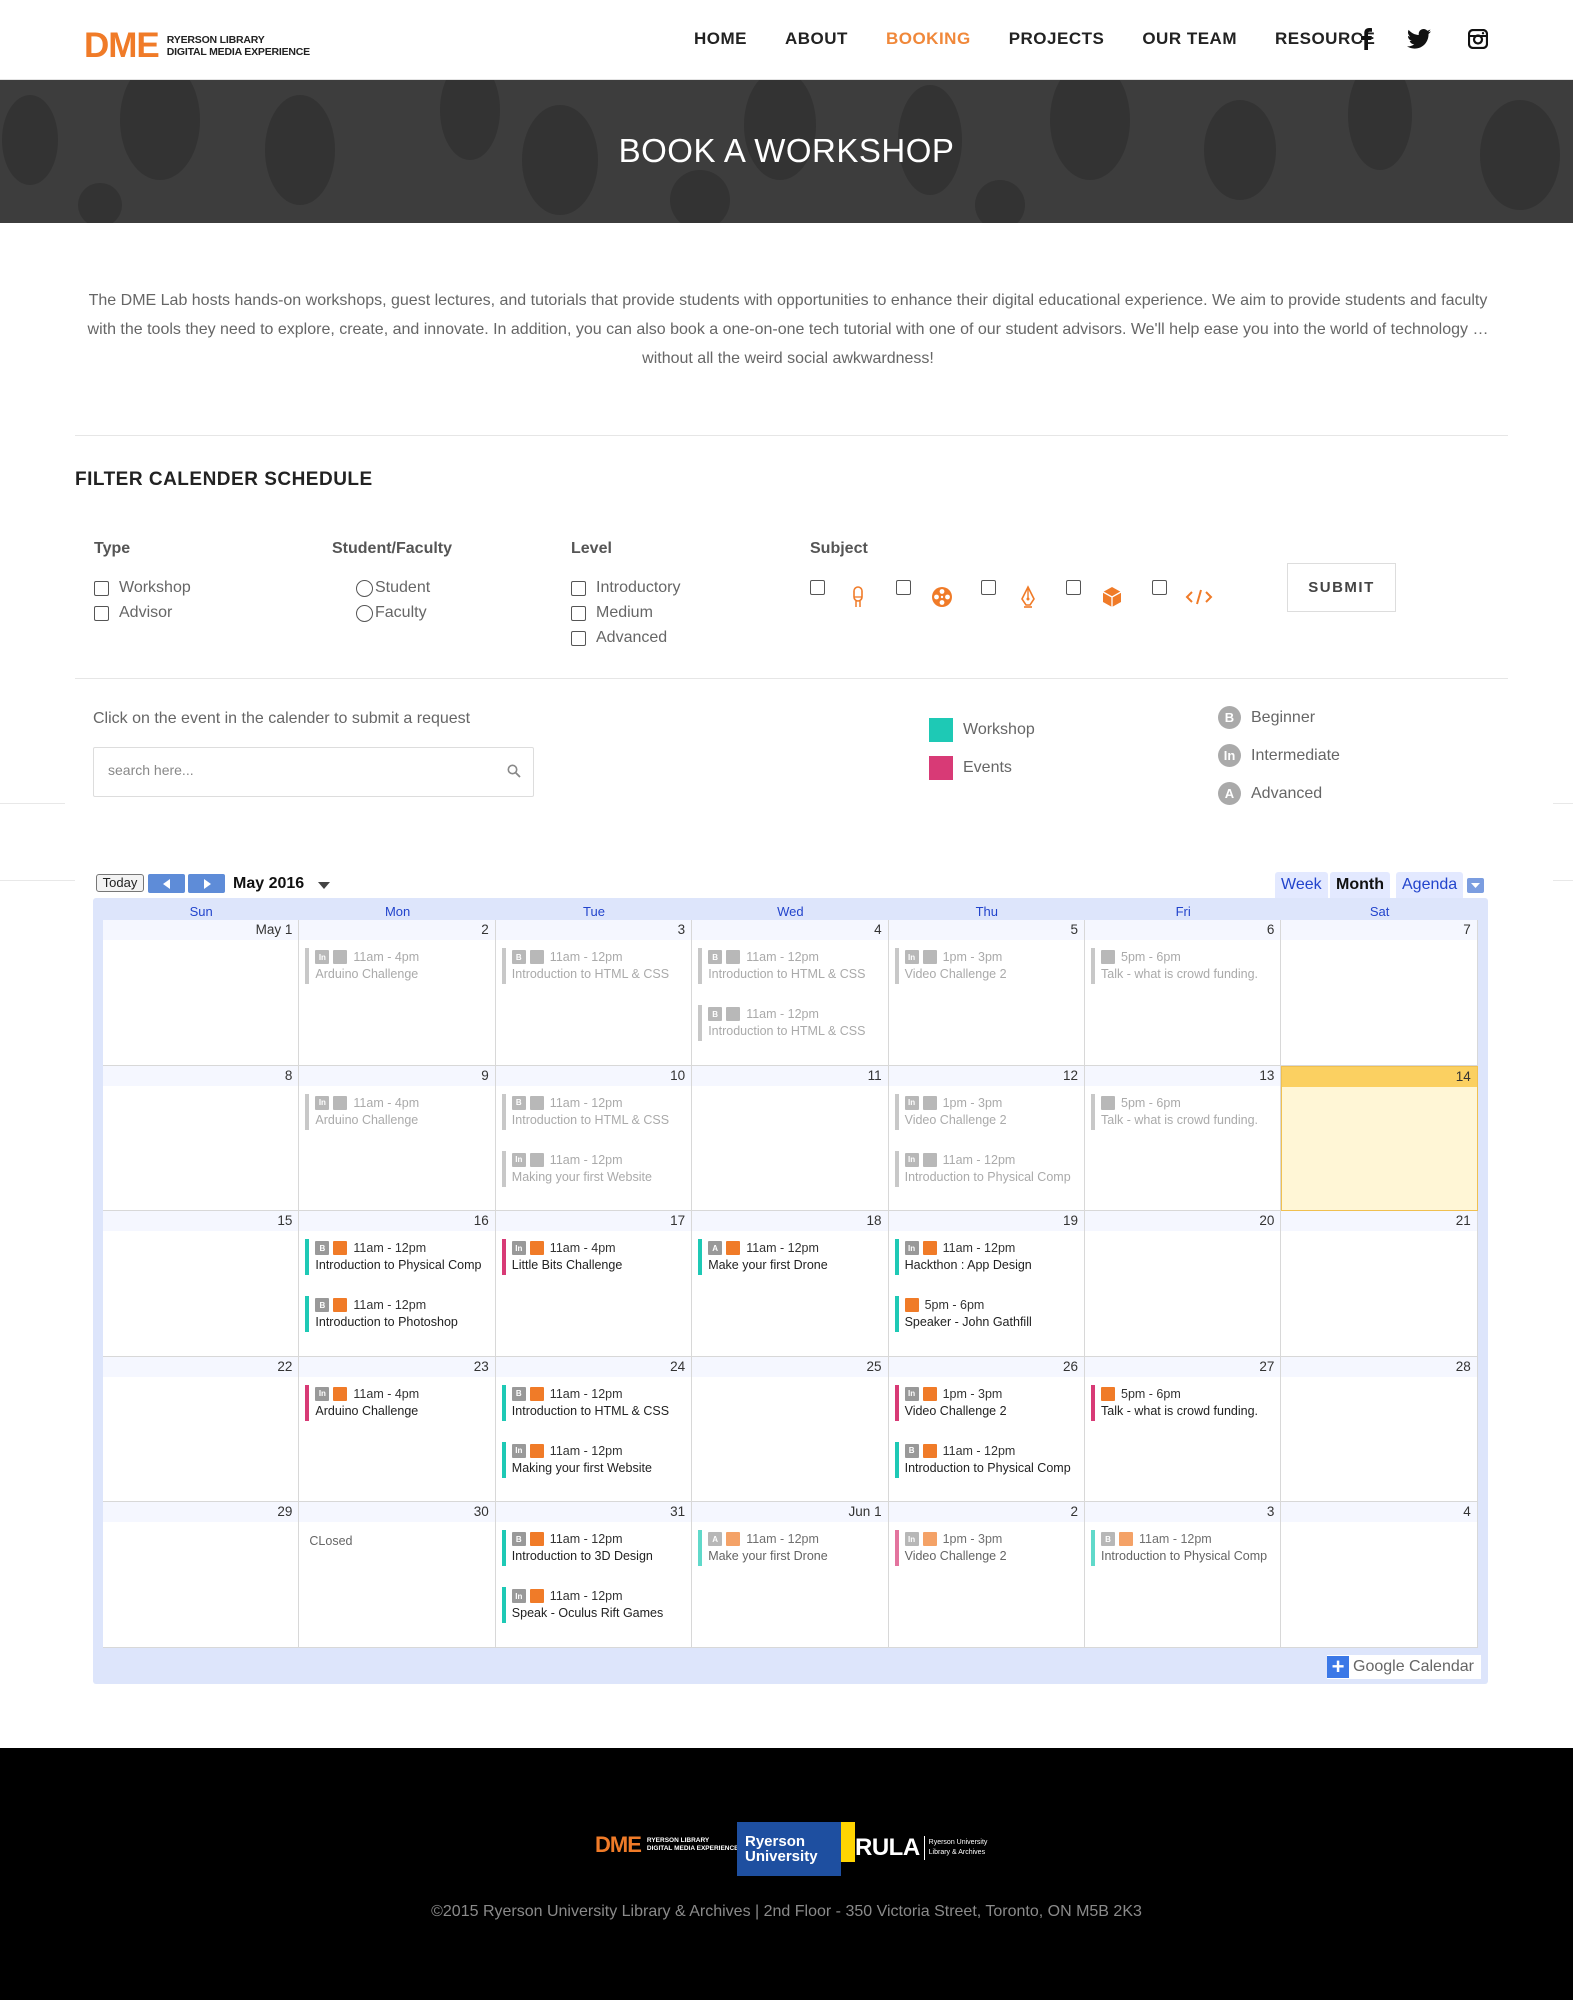 This screenshot has height=2000, width=1573. What do you see at coordinates (1159, 587) in the screenshot?
I see `subject-code-checkbox` at bounding box center [1159, 587].